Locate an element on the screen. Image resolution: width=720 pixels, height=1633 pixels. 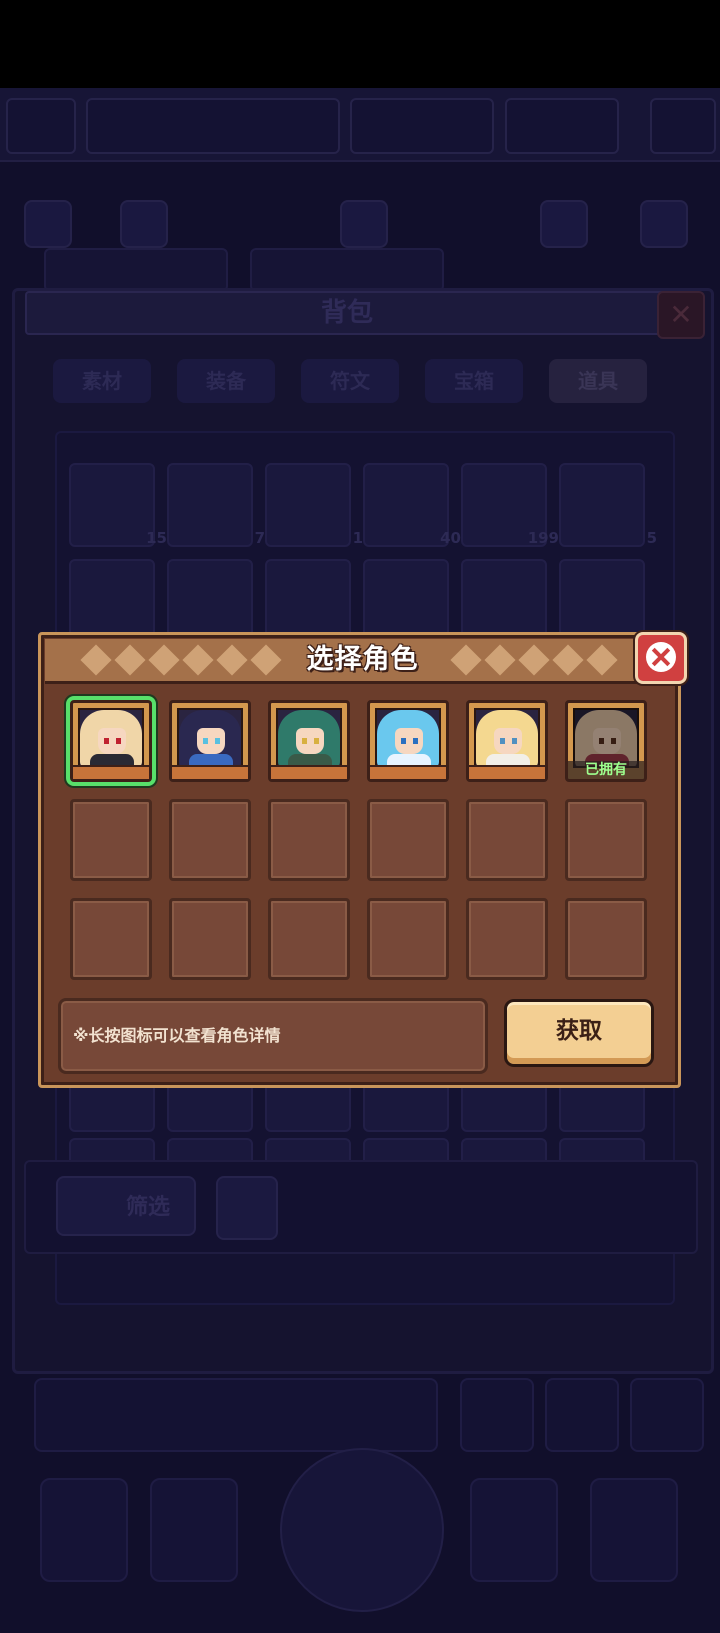
bottom-nav is located at coordinates (360, 1540).